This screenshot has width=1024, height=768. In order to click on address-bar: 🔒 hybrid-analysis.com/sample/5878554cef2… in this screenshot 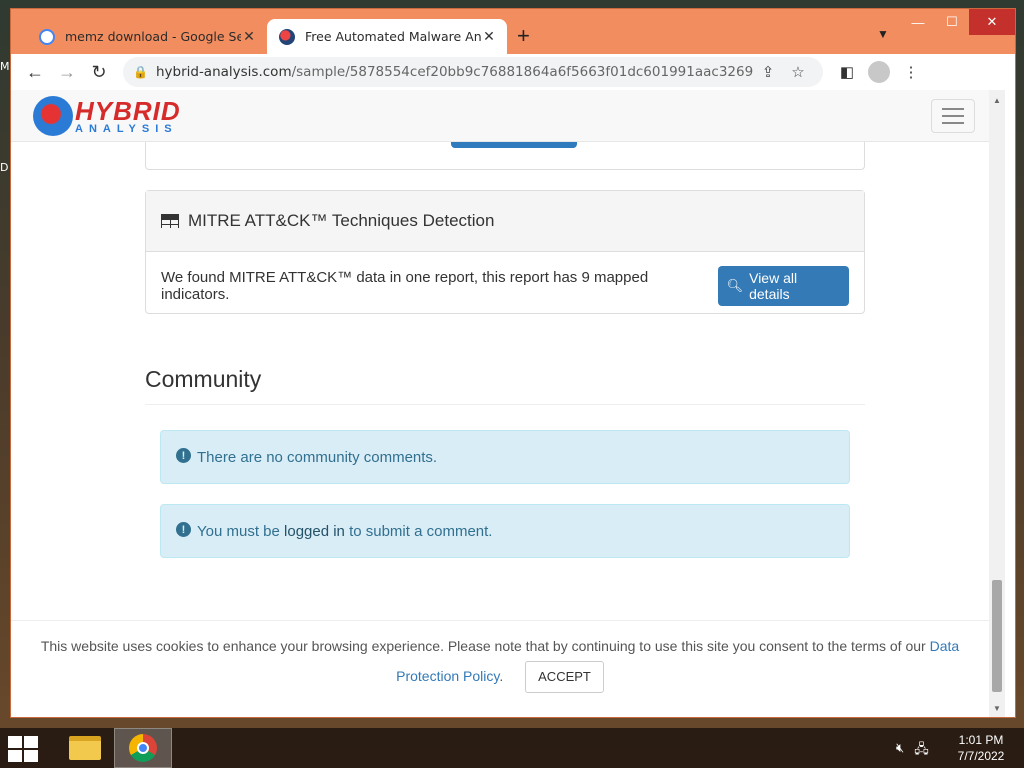, I will do `click(473, 72)`.